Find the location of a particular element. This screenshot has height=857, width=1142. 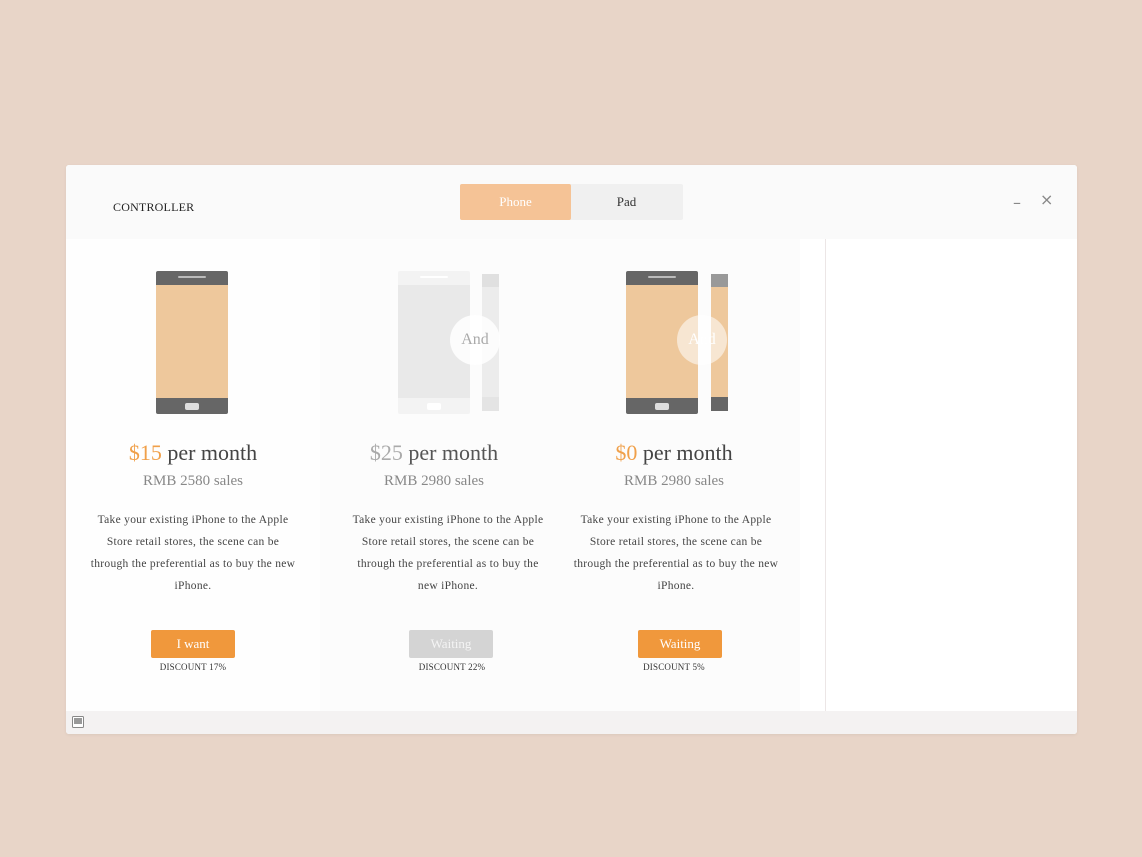

price-amount: $15 is located at coordinates (145, 452).